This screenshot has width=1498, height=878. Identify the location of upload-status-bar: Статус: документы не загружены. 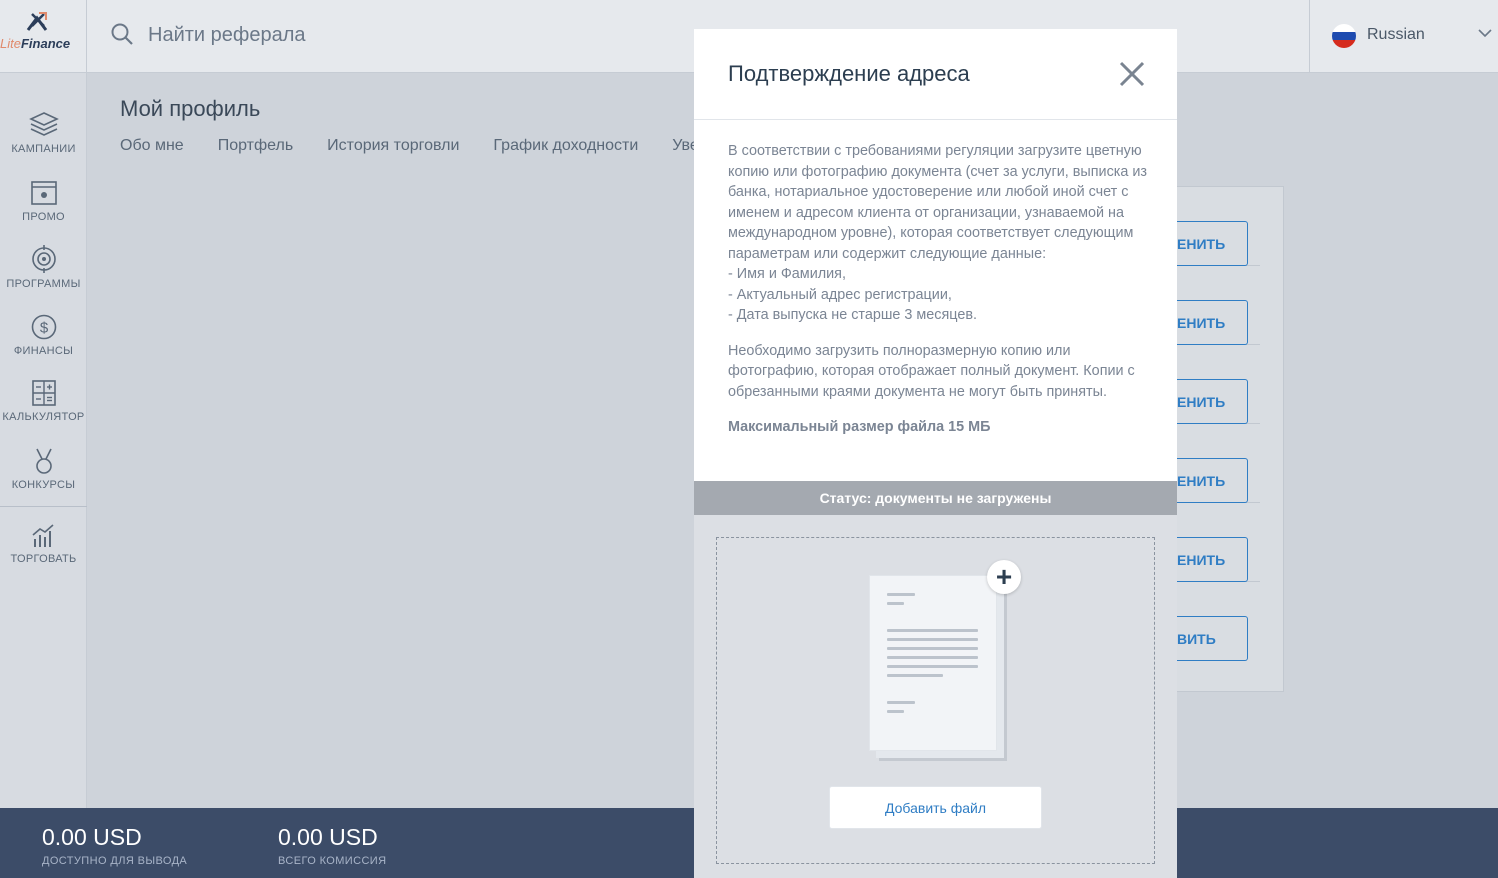
(935, 498).